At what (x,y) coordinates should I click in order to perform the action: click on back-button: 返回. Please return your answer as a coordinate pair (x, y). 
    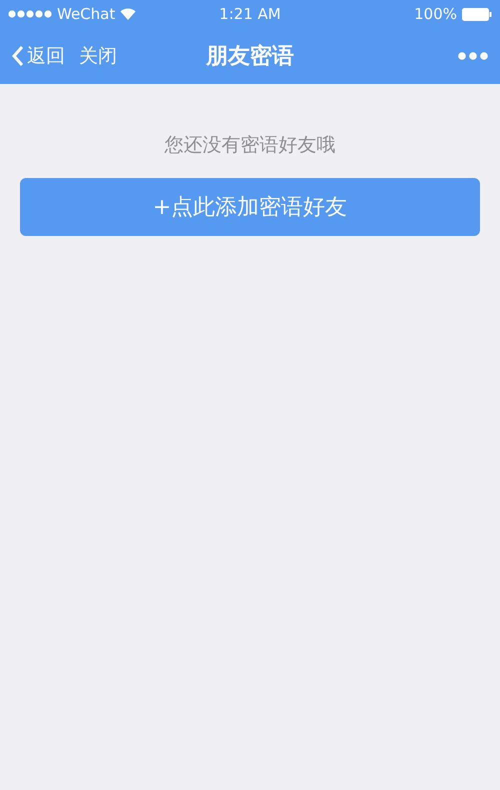
    Looking at the image, I should click on (38, 56).